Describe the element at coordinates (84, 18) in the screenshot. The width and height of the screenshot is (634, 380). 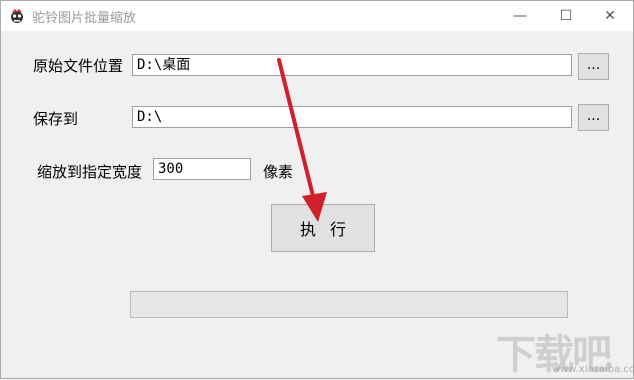
I see `window-title: 驼铃图片批量缩放` at that location.